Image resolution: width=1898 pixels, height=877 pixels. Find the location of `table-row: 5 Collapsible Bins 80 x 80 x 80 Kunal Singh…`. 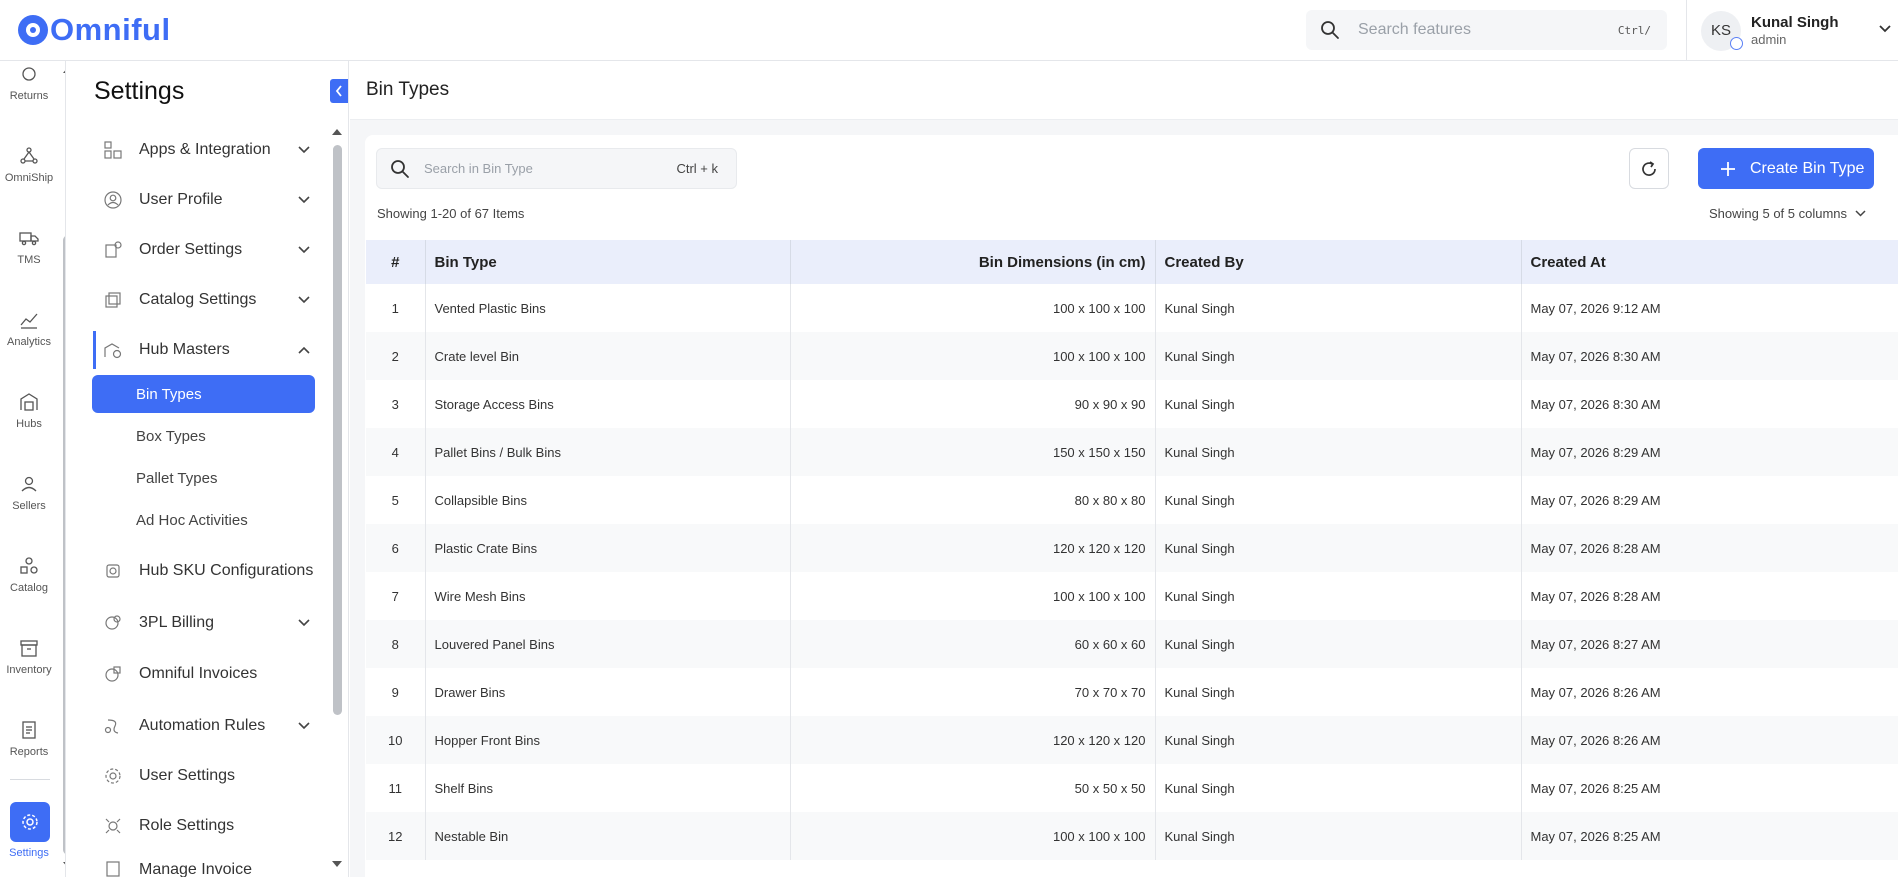

table-row: 5 Collapsible Bins 80 x 80 x 80 Kunal Singh… is located at coordinates (1132, 500).